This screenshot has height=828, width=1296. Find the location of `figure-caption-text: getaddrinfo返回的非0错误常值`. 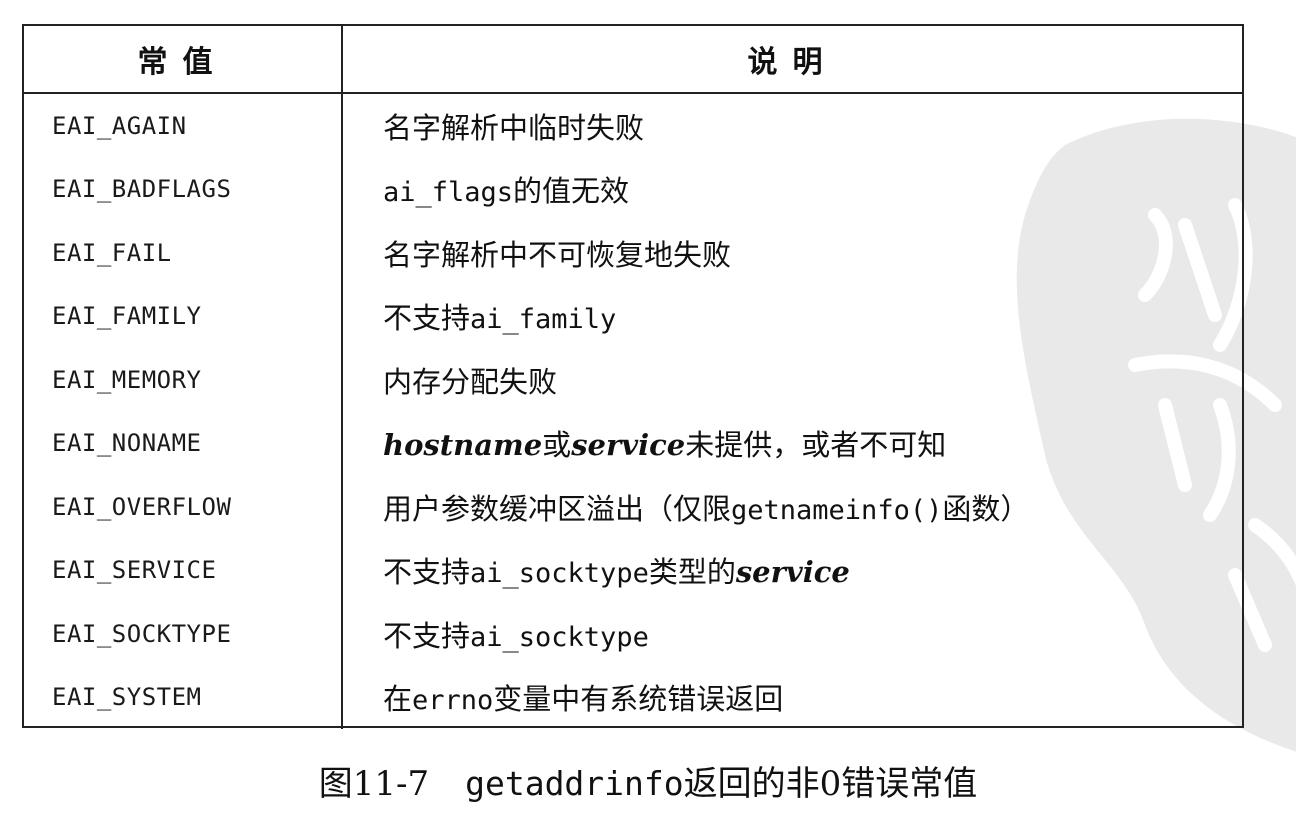

figure-caption-text: getaddrinfo返回的非0错误常值 is located at coordinates (721, 784).